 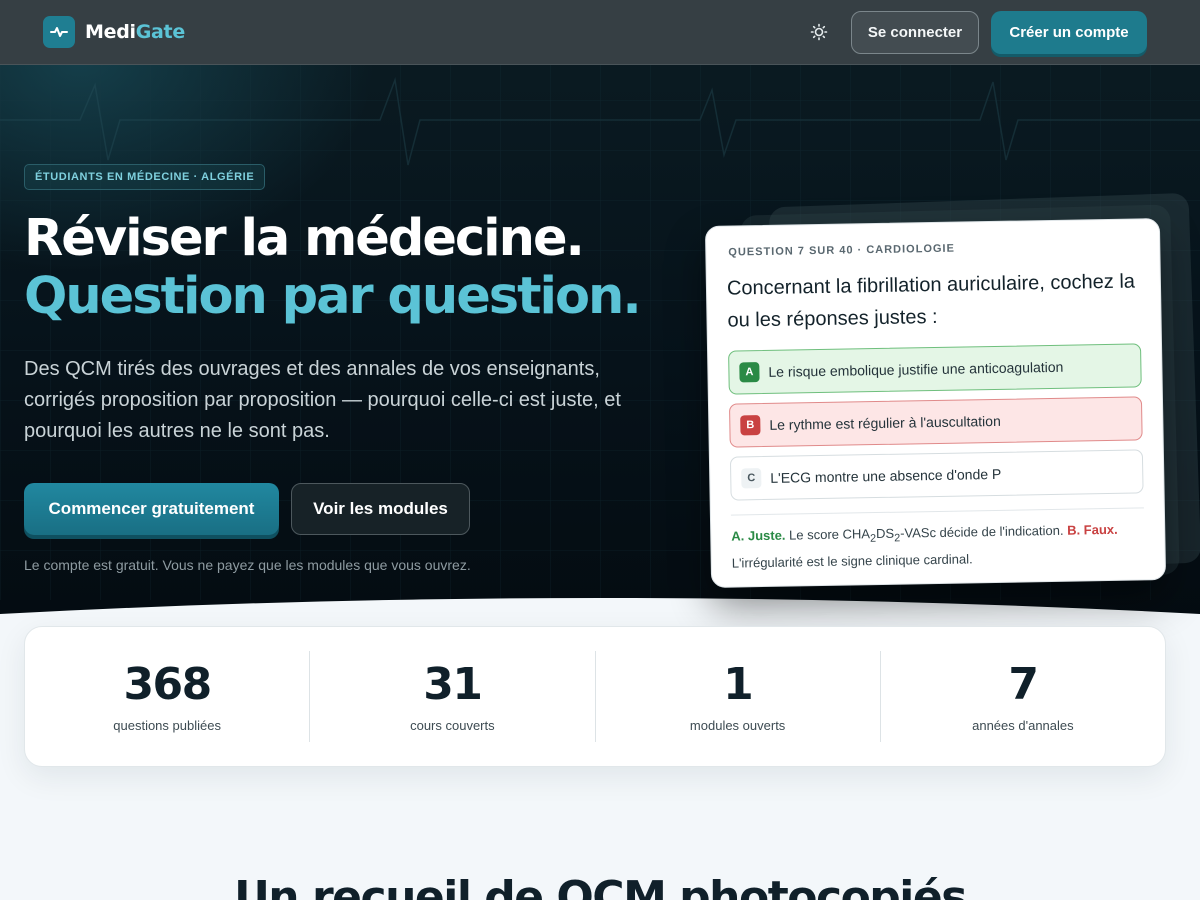 What do you see at coordinates (751, 478) in the screenshot?
I see `option-c-letter: C` at bounding box center [751, 478].